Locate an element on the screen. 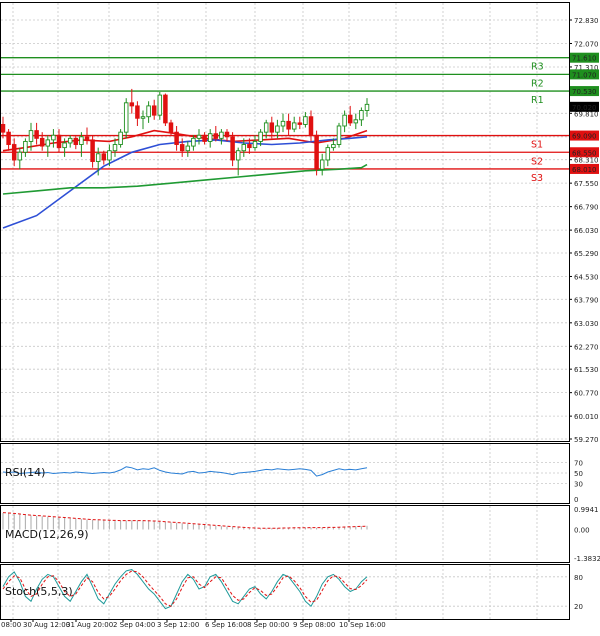 The image size is (600, 636). y-tick-label: 60.770 is located at coordinates (586, 394).